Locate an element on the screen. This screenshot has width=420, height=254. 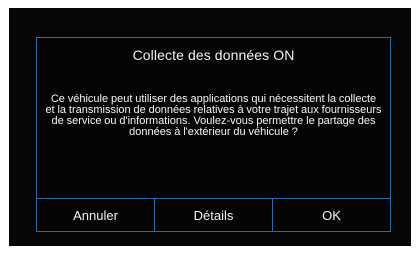
cancel-button: Annuler is located at coordinates (95, 215).